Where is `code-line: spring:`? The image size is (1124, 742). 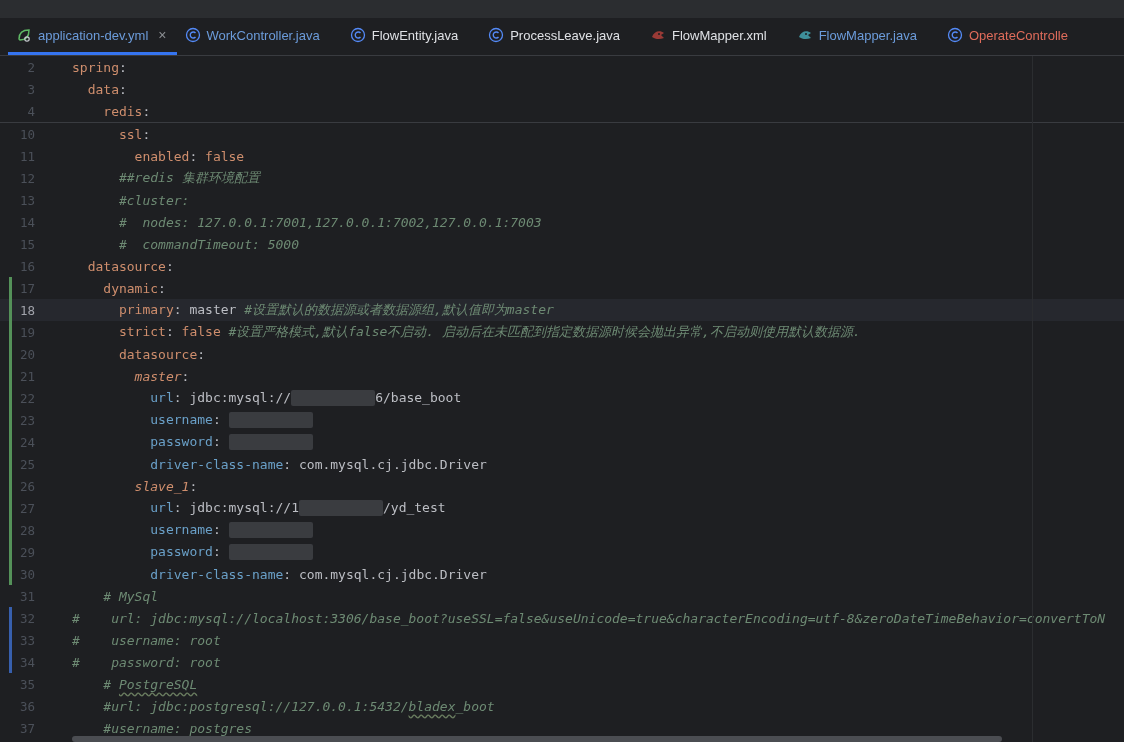 code-line: spring: is located at coordinates (99, 67).